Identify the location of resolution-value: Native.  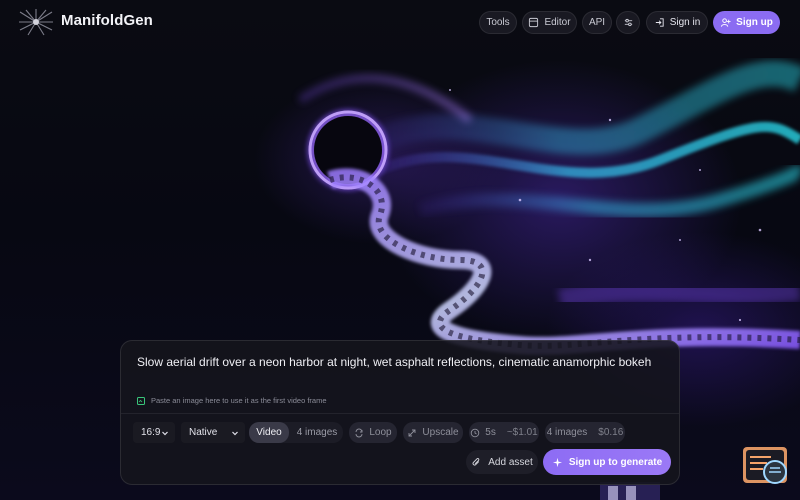
(203, 432).